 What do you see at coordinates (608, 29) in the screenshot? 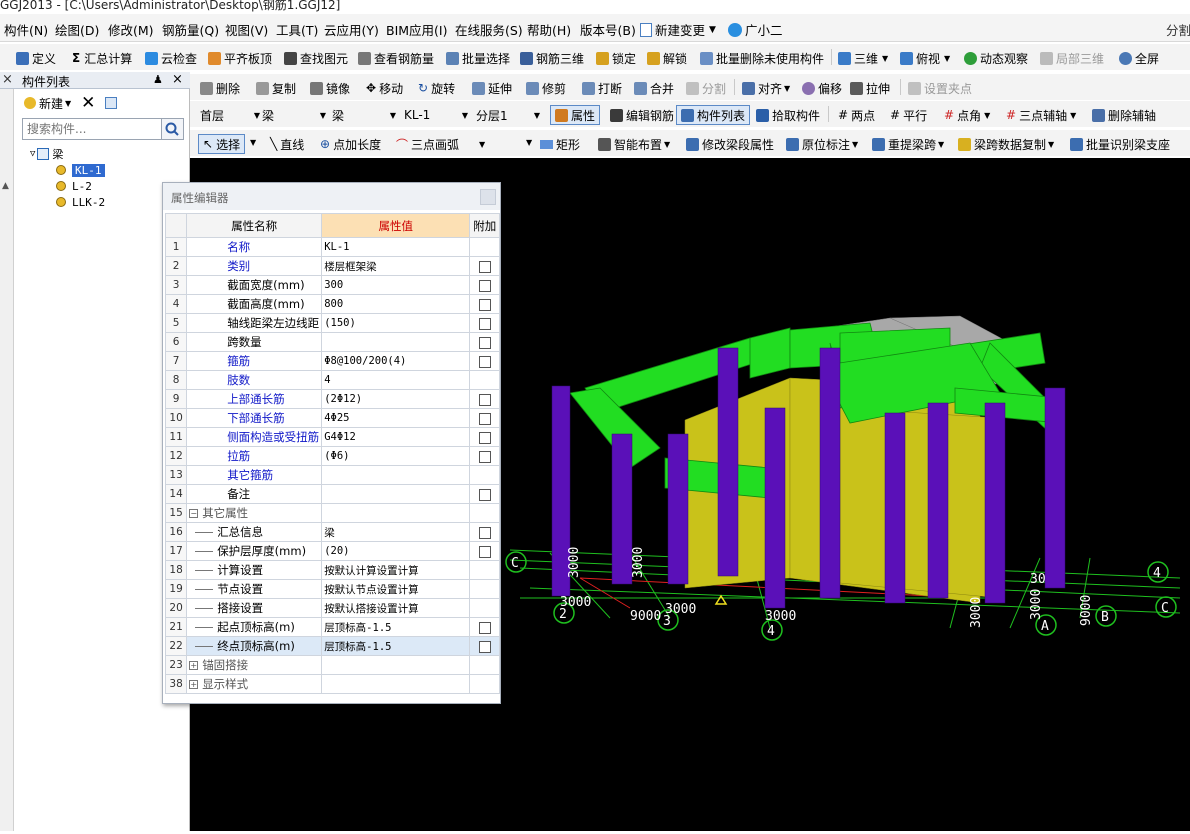
I see `menu-version: 版本号(B)` at bounding box center [608, 29].